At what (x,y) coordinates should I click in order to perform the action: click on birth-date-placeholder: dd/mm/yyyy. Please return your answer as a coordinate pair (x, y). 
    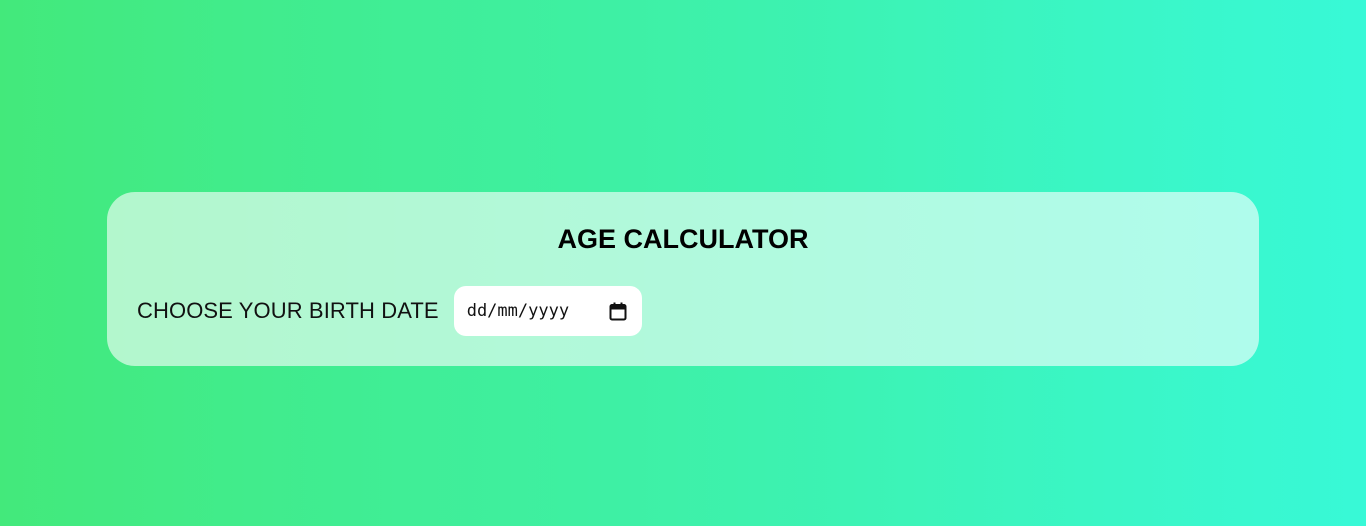
    Looking at the image, I should click on (518, 311).